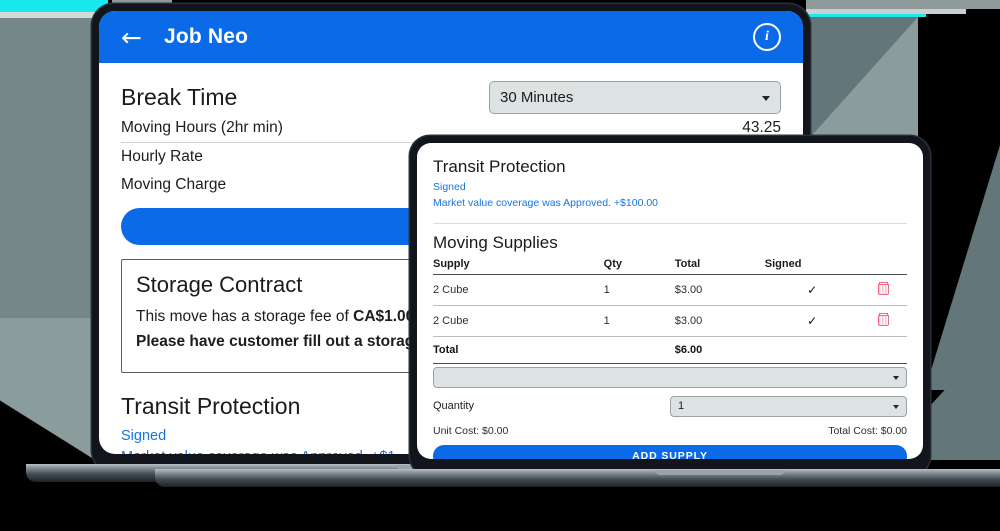  What do you see at coordinates (719, 350) in the screenshot?
I see `cell-total-value: $6.00` at bounding box center [719, 350].